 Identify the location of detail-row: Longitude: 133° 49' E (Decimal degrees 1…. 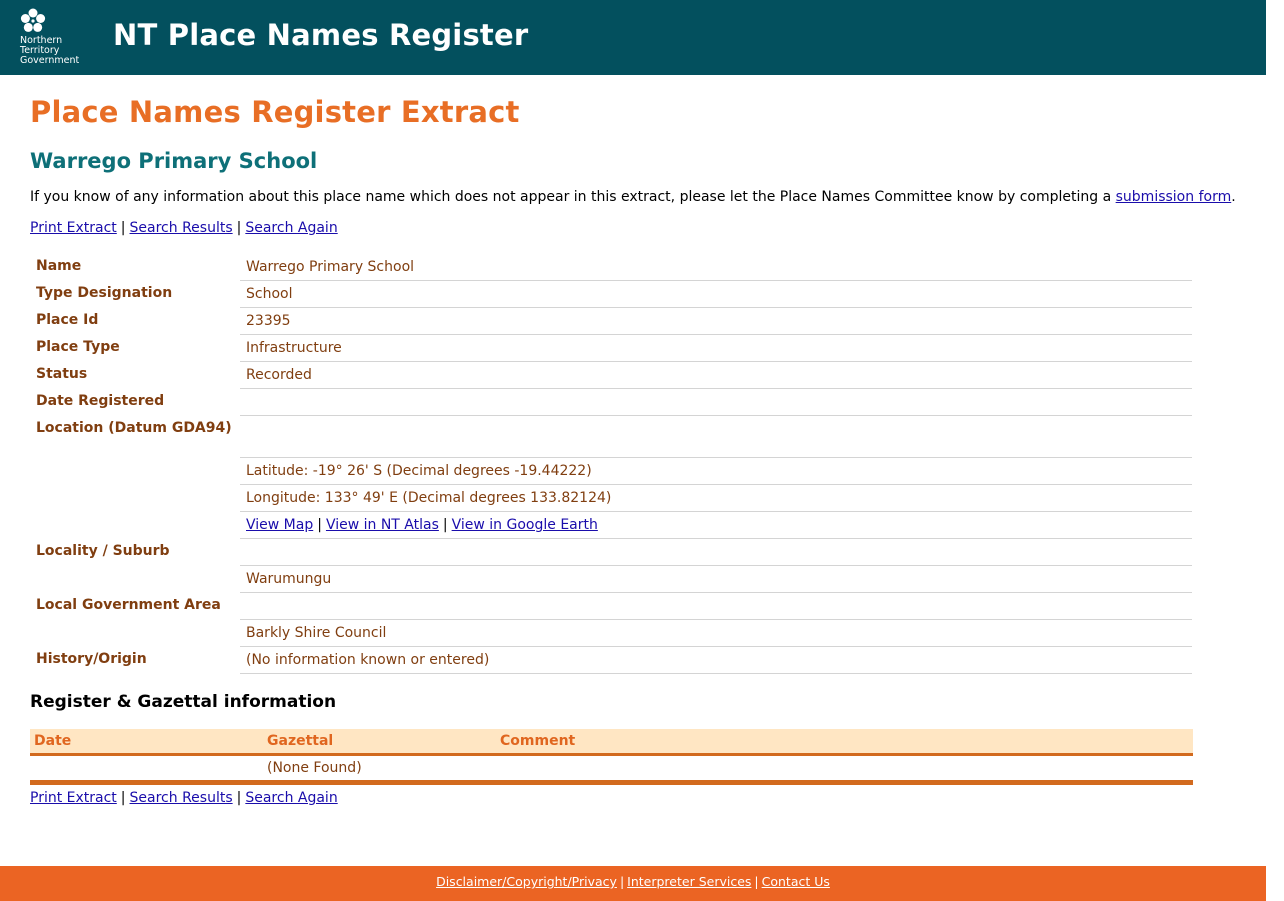
(611, 498).